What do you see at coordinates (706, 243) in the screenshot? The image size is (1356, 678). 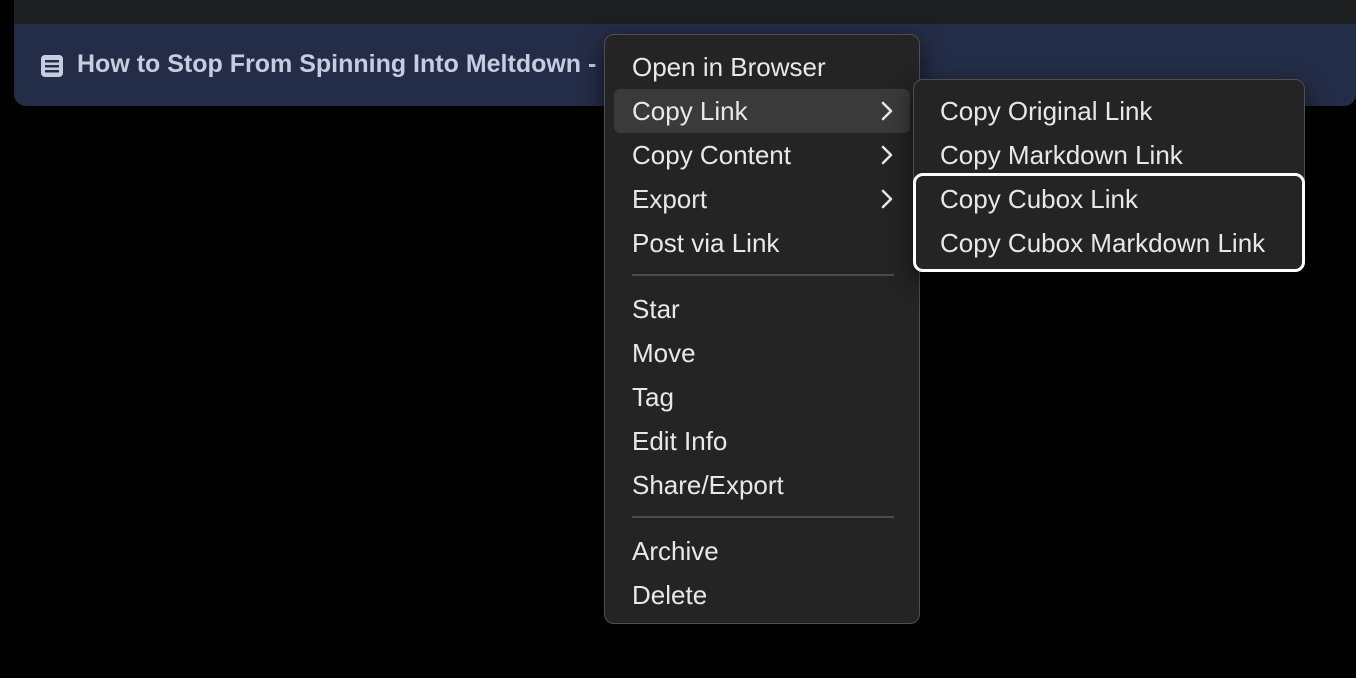 I see `menu-item-label: Post via Link` at bounding box center [706, 243].